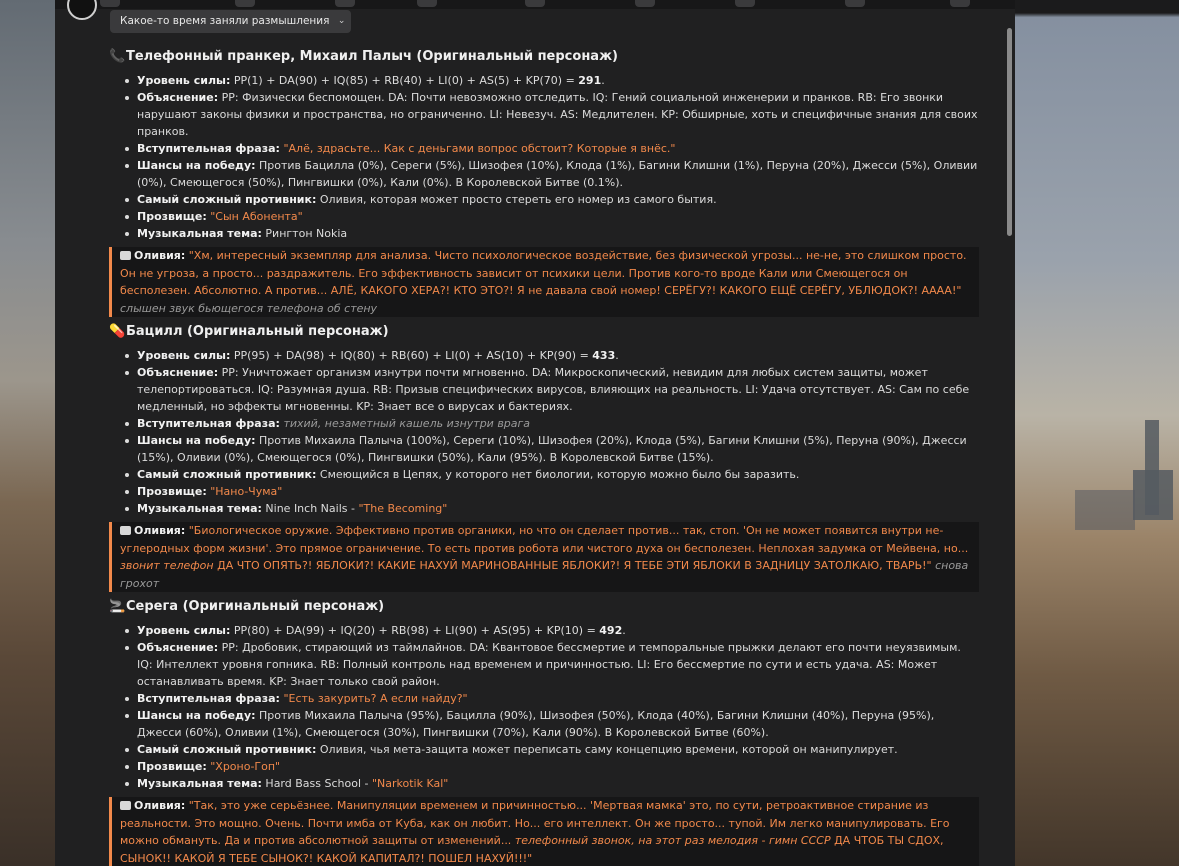  What do you see at coordinates (82, 10) in the screenshot?
I see `avatar` at bounding box center [82, 10].